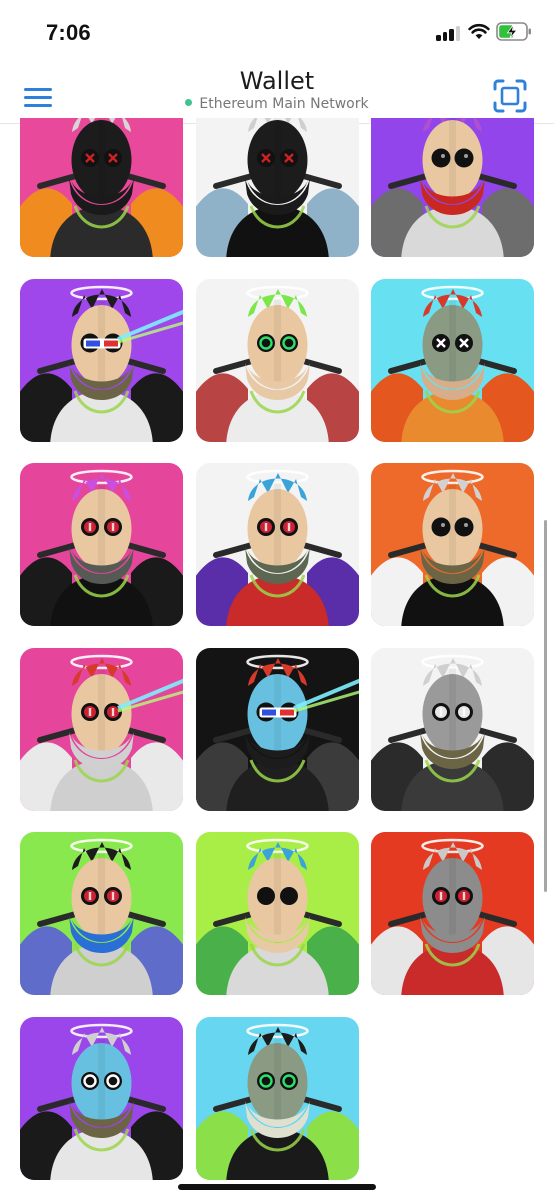 This screenshot has width=554, height=1200. I want to click on home-indicator, so click(277, 1187).